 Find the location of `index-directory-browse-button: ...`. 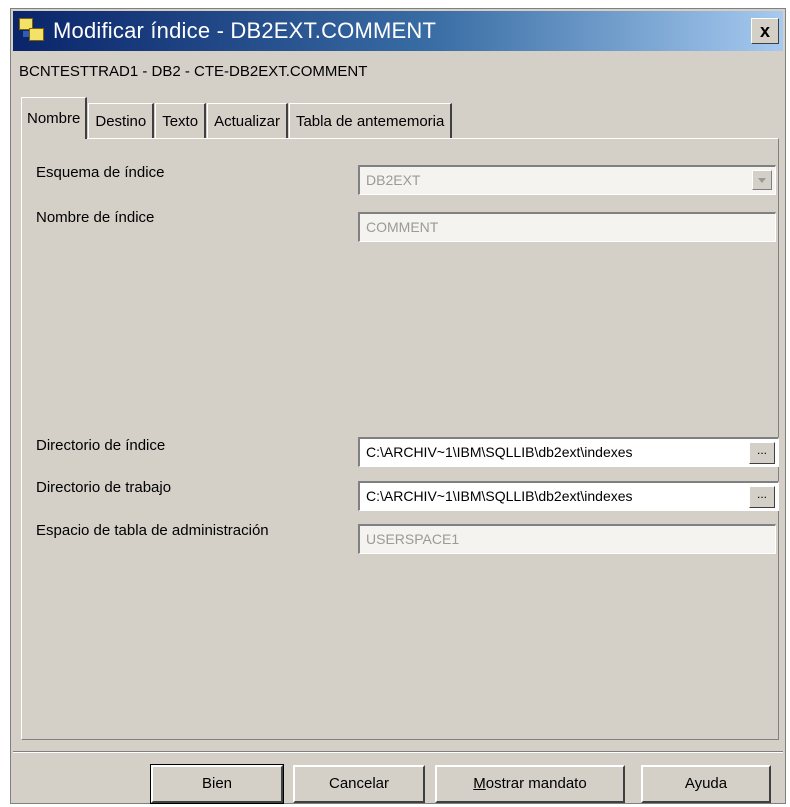

index-directory-browse-button: ... is located at coordinates (762, 453).